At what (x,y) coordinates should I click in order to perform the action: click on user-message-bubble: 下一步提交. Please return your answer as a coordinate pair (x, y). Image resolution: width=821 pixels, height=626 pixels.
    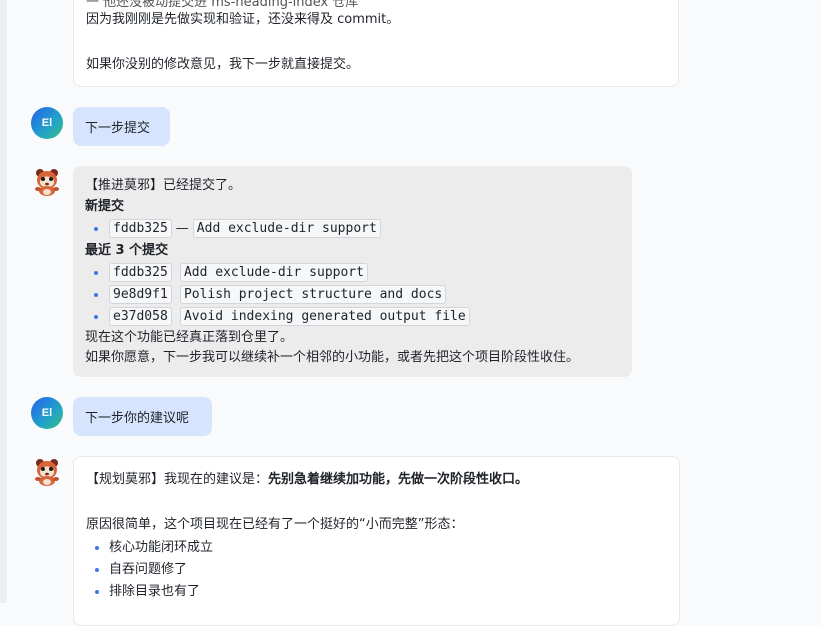
    Looking at the image, I should click on (121, 126).